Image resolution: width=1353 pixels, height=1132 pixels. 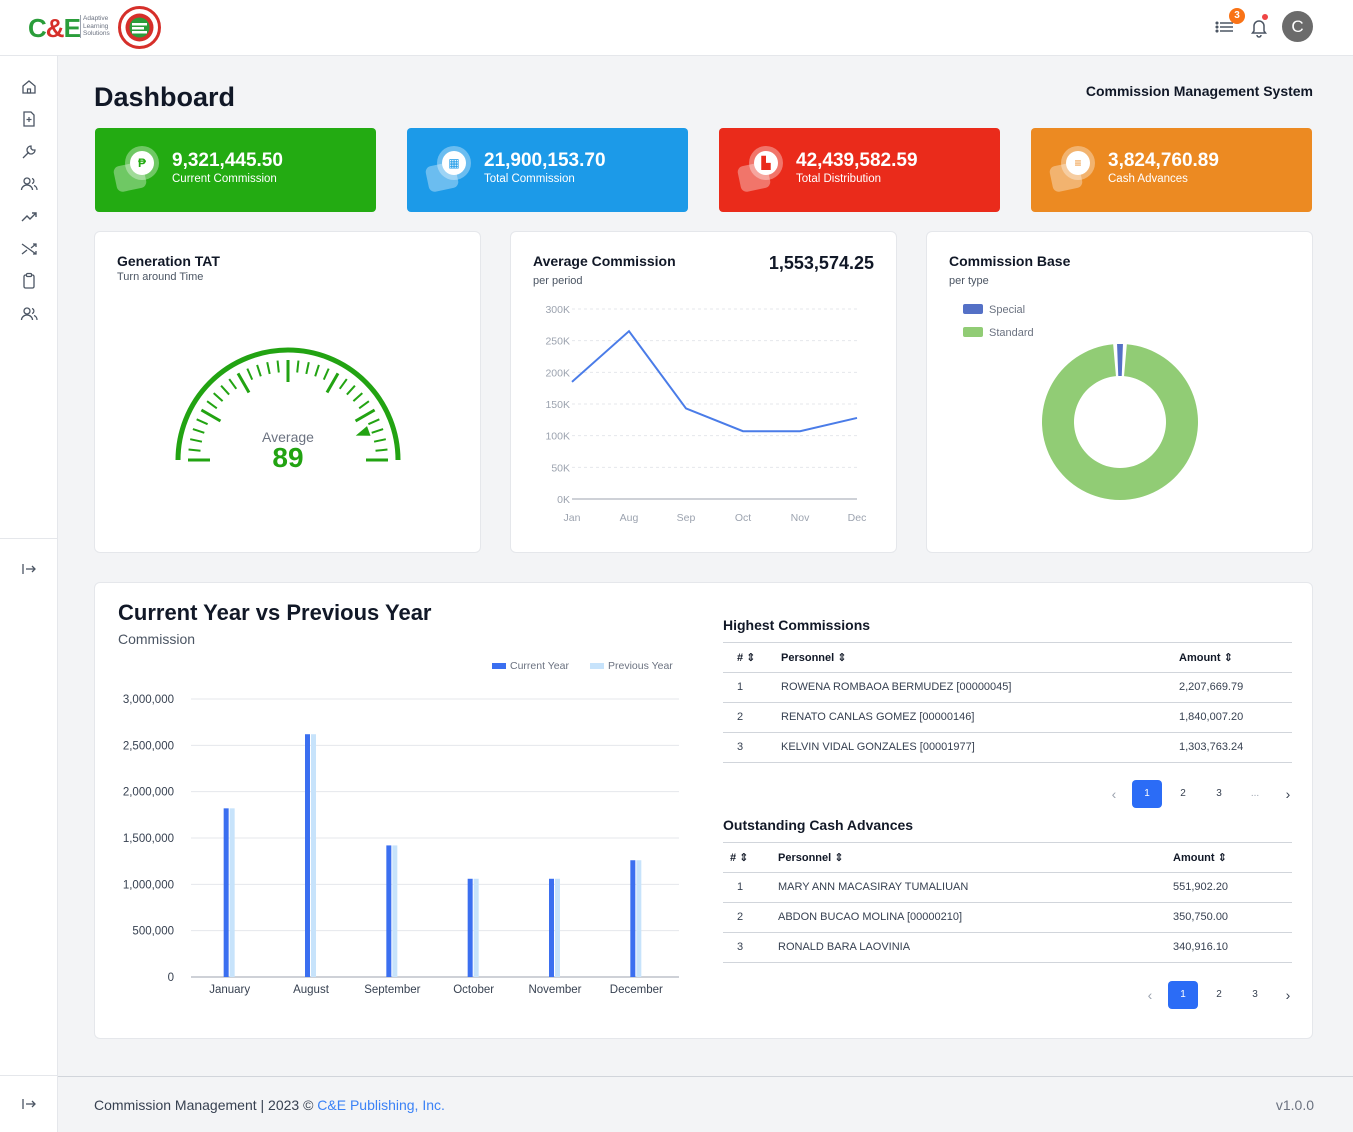 I want to click on stat-card-total-commission: ▦ 21,900,153.70 Total Commission, so click(x=547, y=170).